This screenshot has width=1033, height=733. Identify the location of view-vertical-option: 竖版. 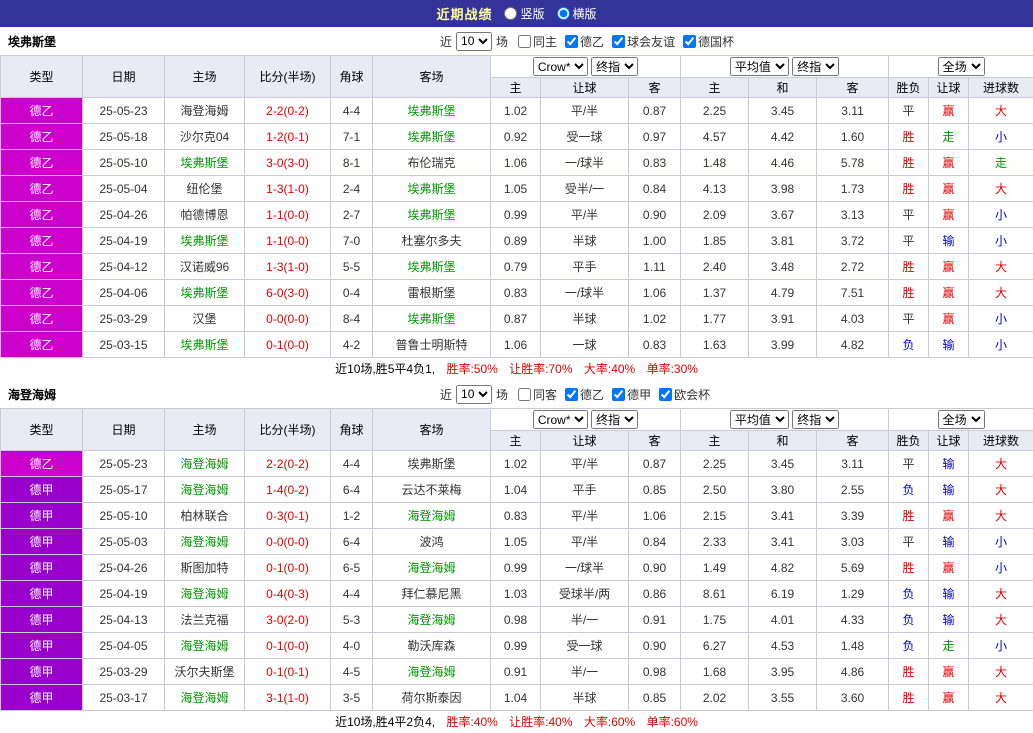
(524, 13).